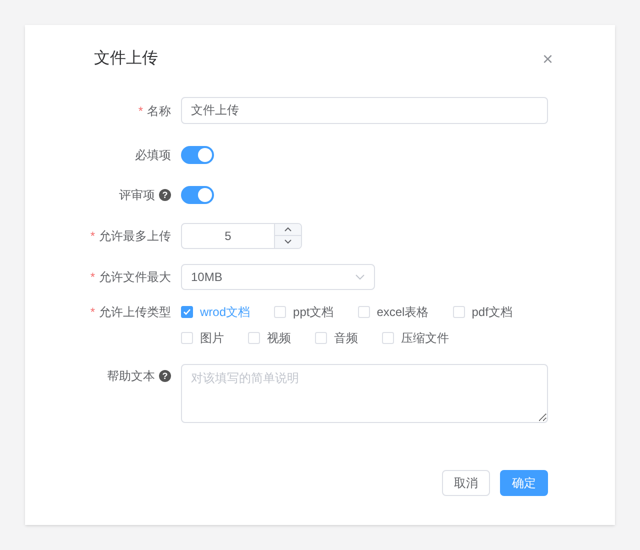  I want to click on dialog-title: 文件上传, so click(126, 58).